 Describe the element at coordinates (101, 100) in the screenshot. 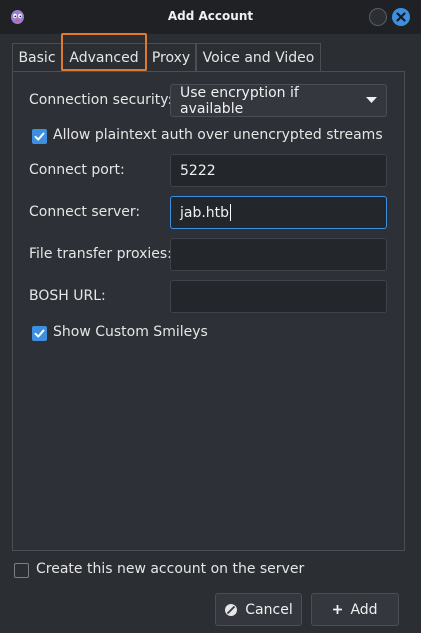

I see `connection-security-label: Connection security:` at that location.